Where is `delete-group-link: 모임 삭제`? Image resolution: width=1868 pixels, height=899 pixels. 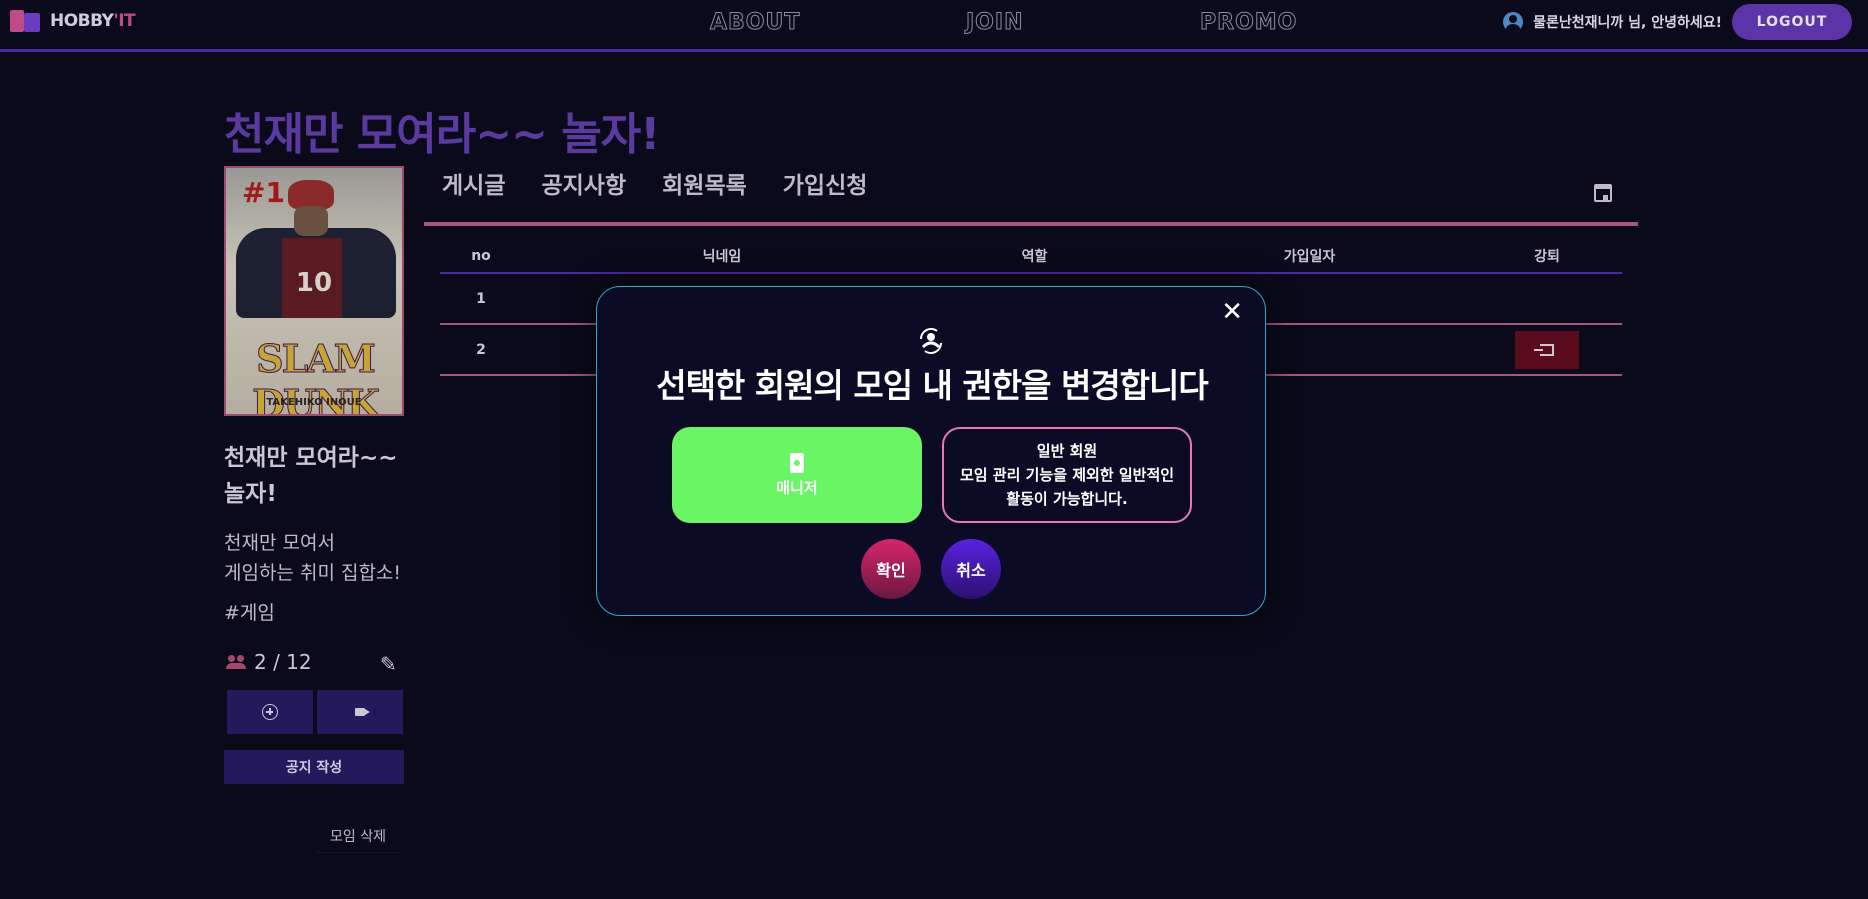
delete-group-link: 모임 삭제 is located at coordinates (358, 839).